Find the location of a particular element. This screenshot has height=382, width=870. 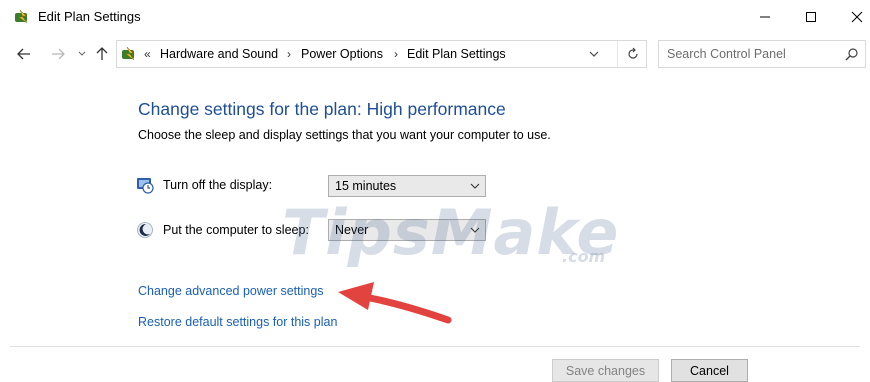

up-button is located at coordinates (102, 54).